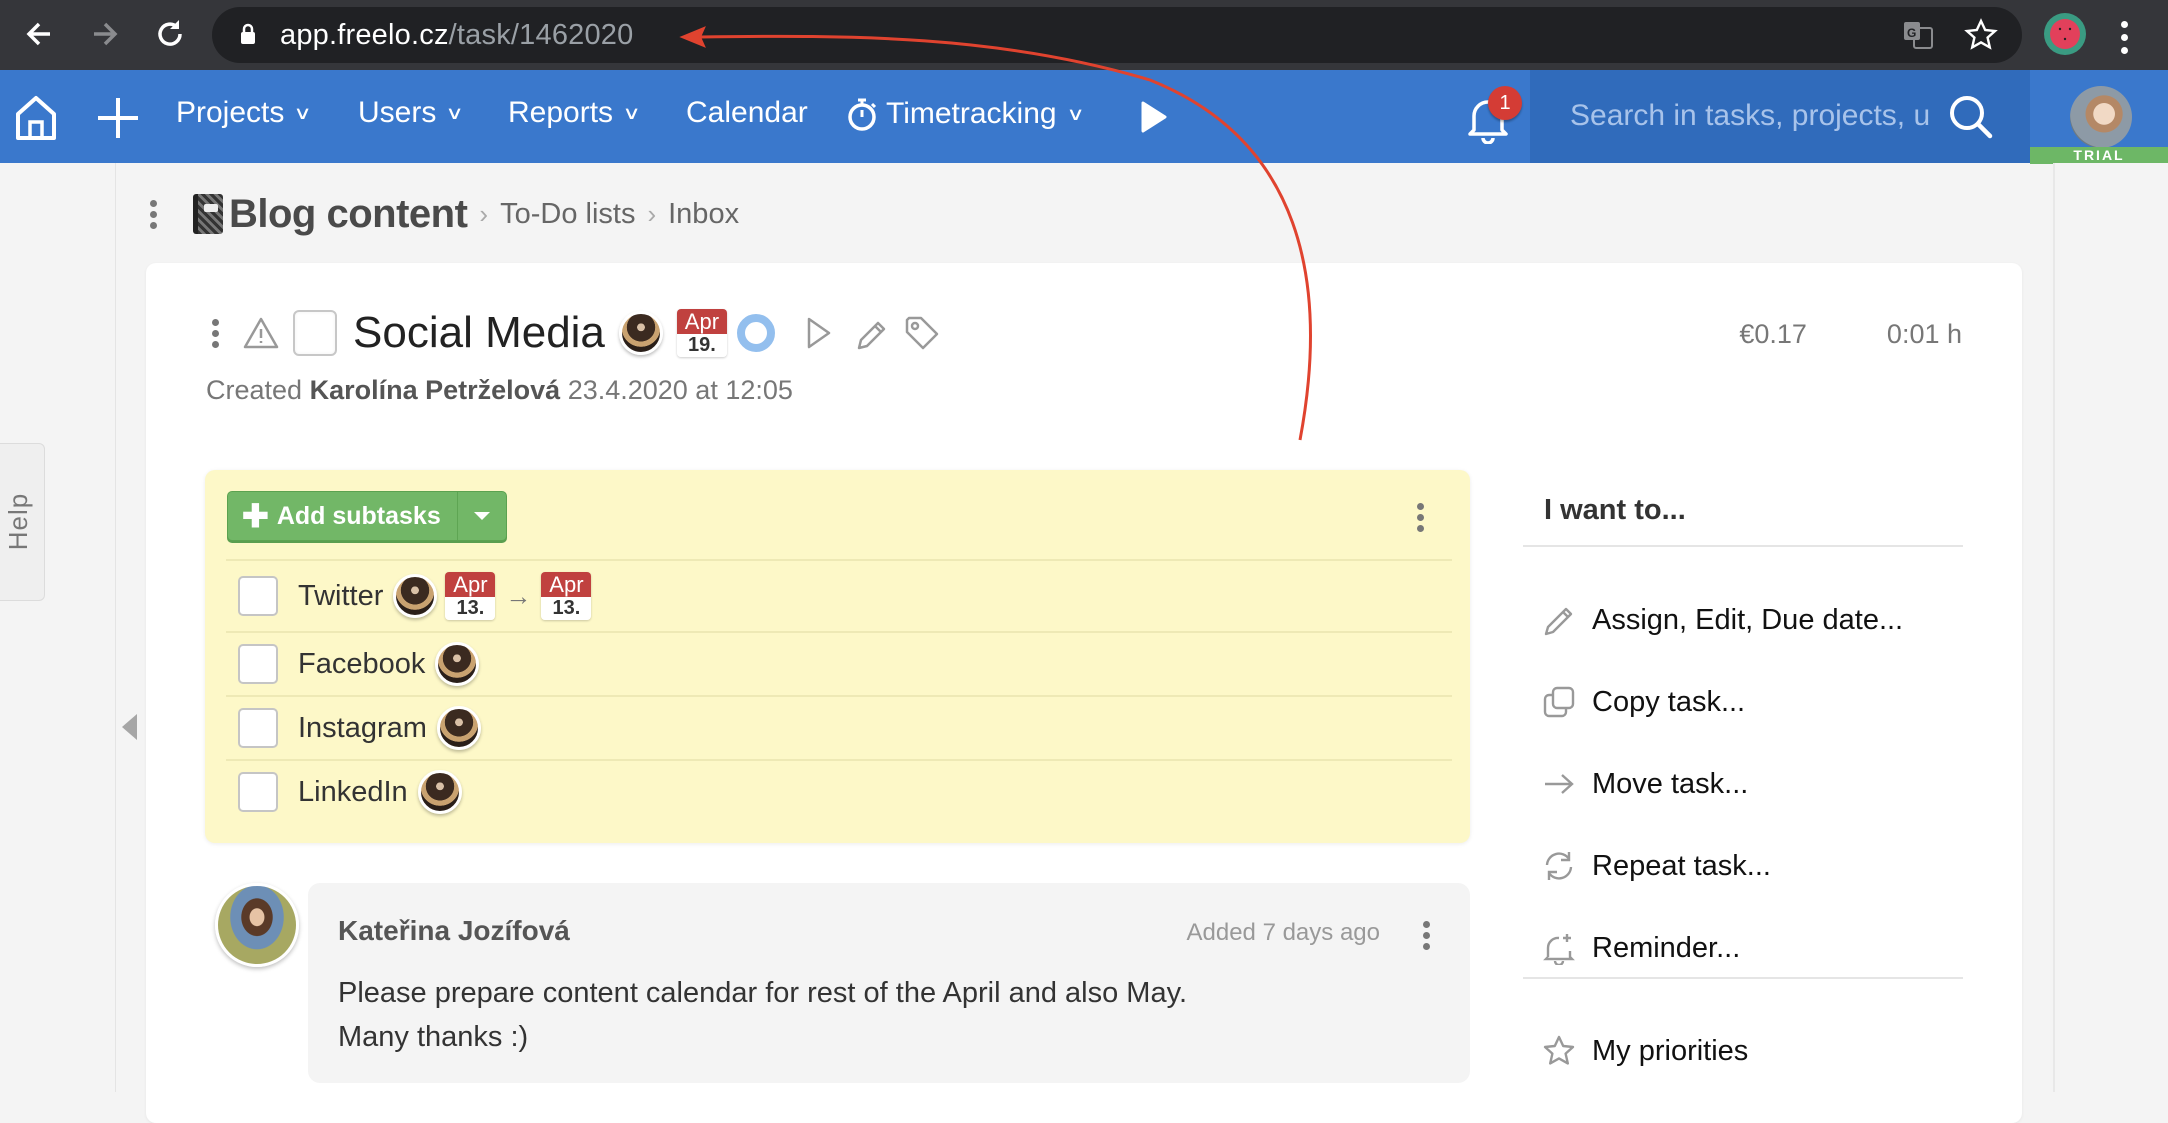  What do you see at coordinates (1426, 935) in the screenshot?
I see `comment-menu-button` at bounding box center [1426, 935].